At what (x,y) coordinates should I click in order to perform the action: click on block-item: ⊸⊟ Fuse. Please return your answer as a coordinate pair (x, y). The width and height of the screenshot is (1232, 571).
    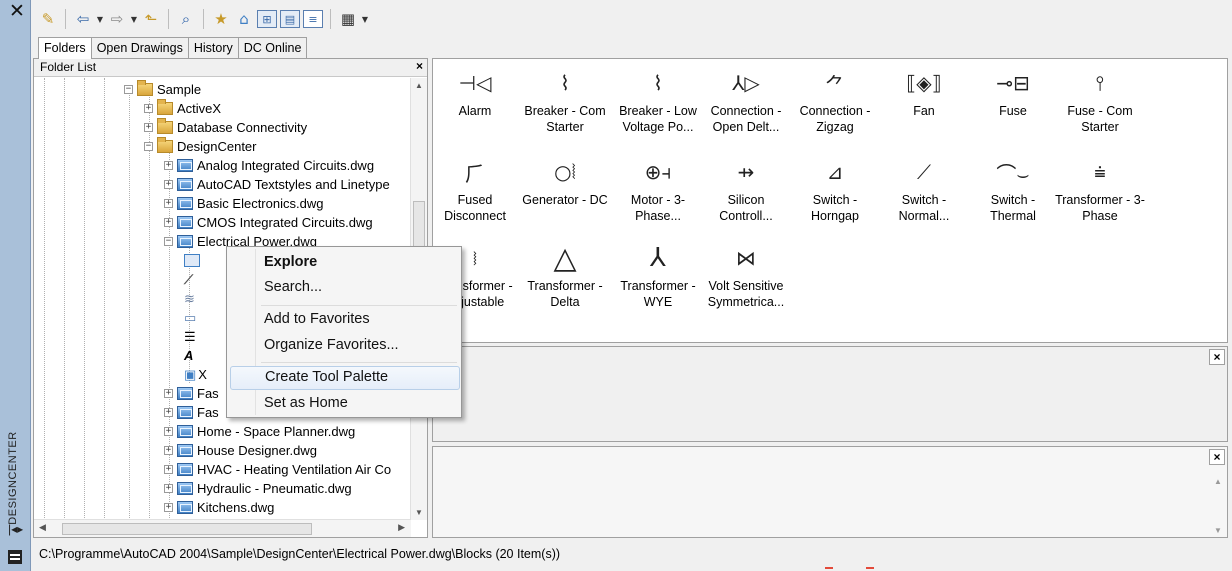
    Looking at the image, I should click on (1013, 93).